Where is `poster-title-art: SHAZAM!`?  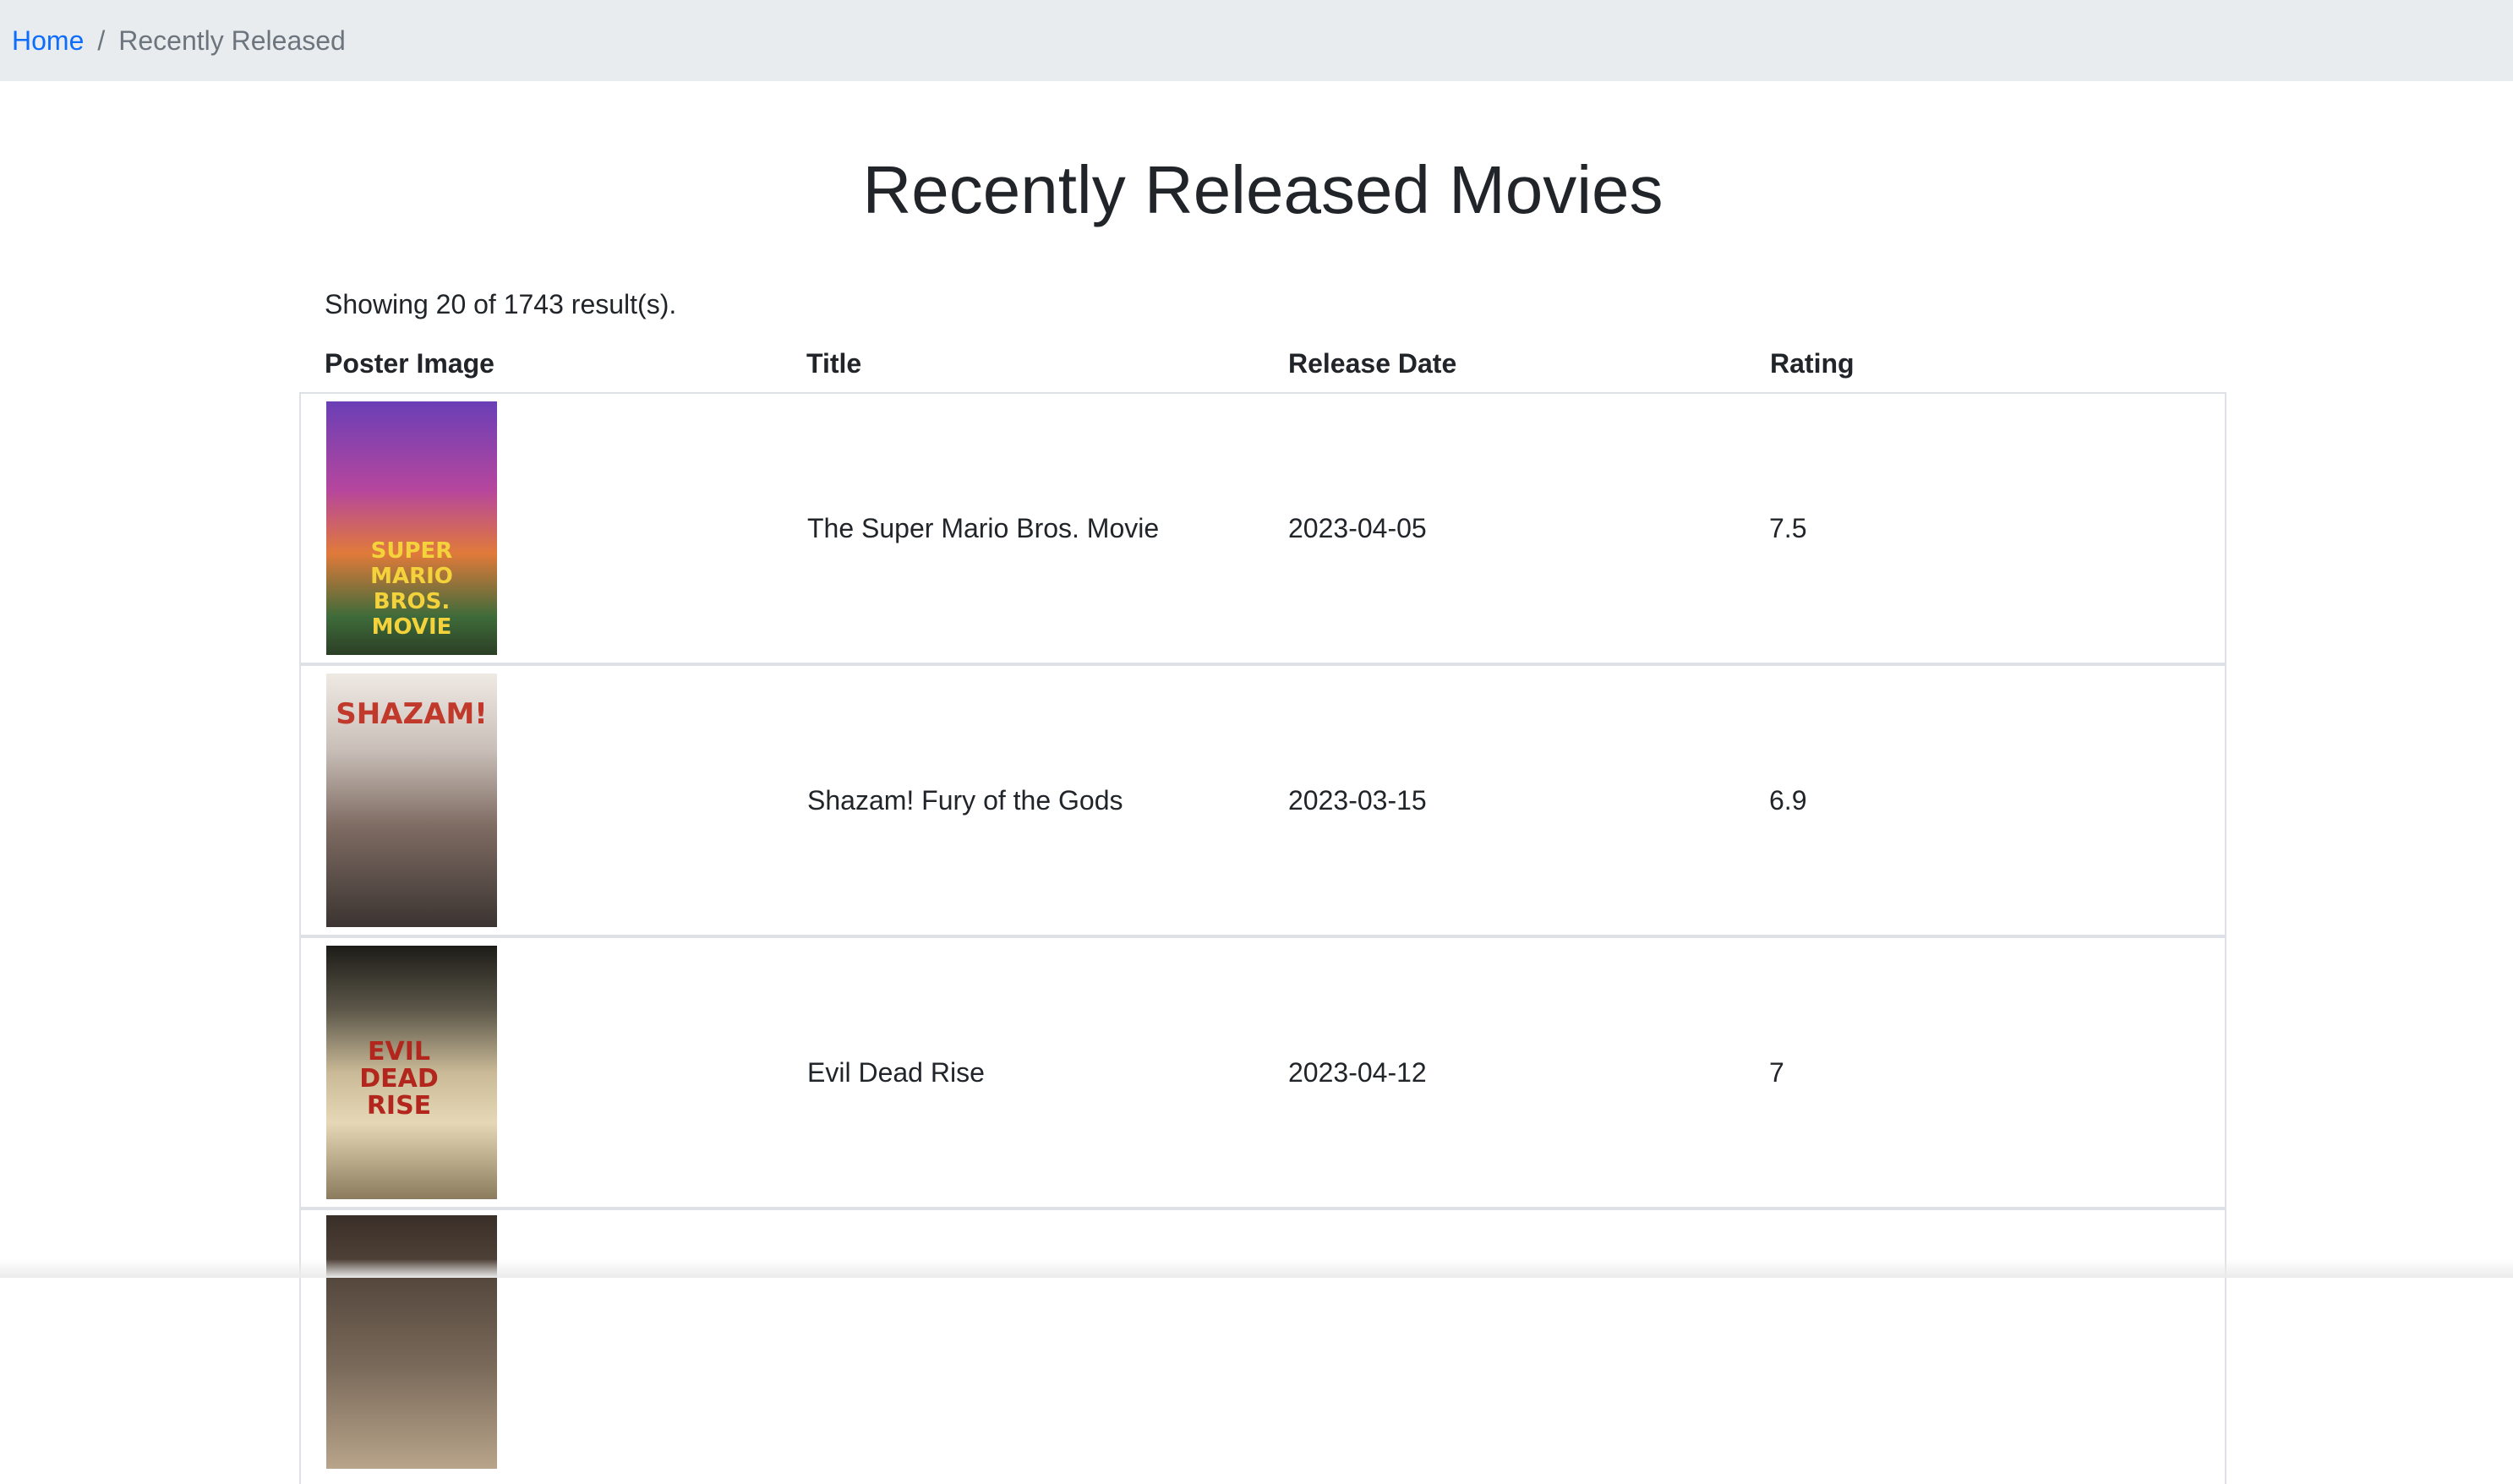 poster-title-art: SHAZAM! is located at coordinates (412, 714).